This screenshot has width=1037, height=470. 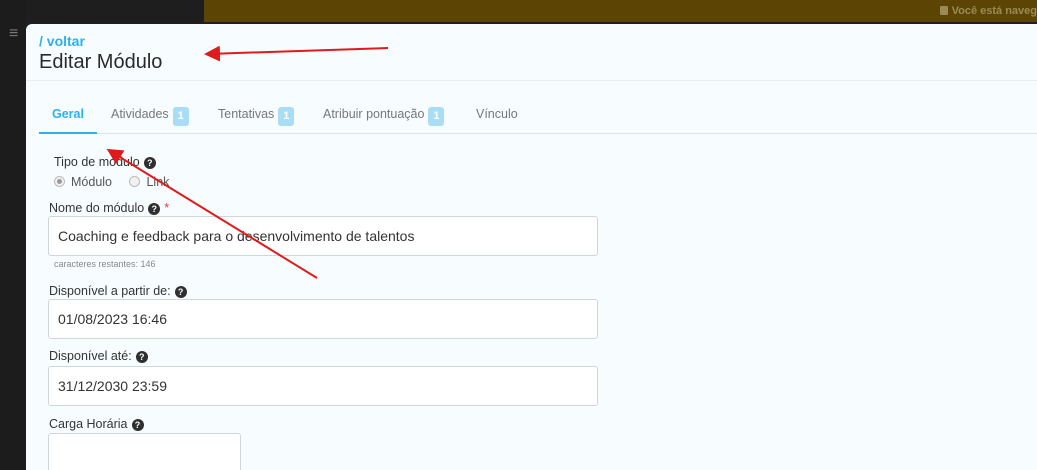 I want to click on topbar-left, so click(x=115, y=11).